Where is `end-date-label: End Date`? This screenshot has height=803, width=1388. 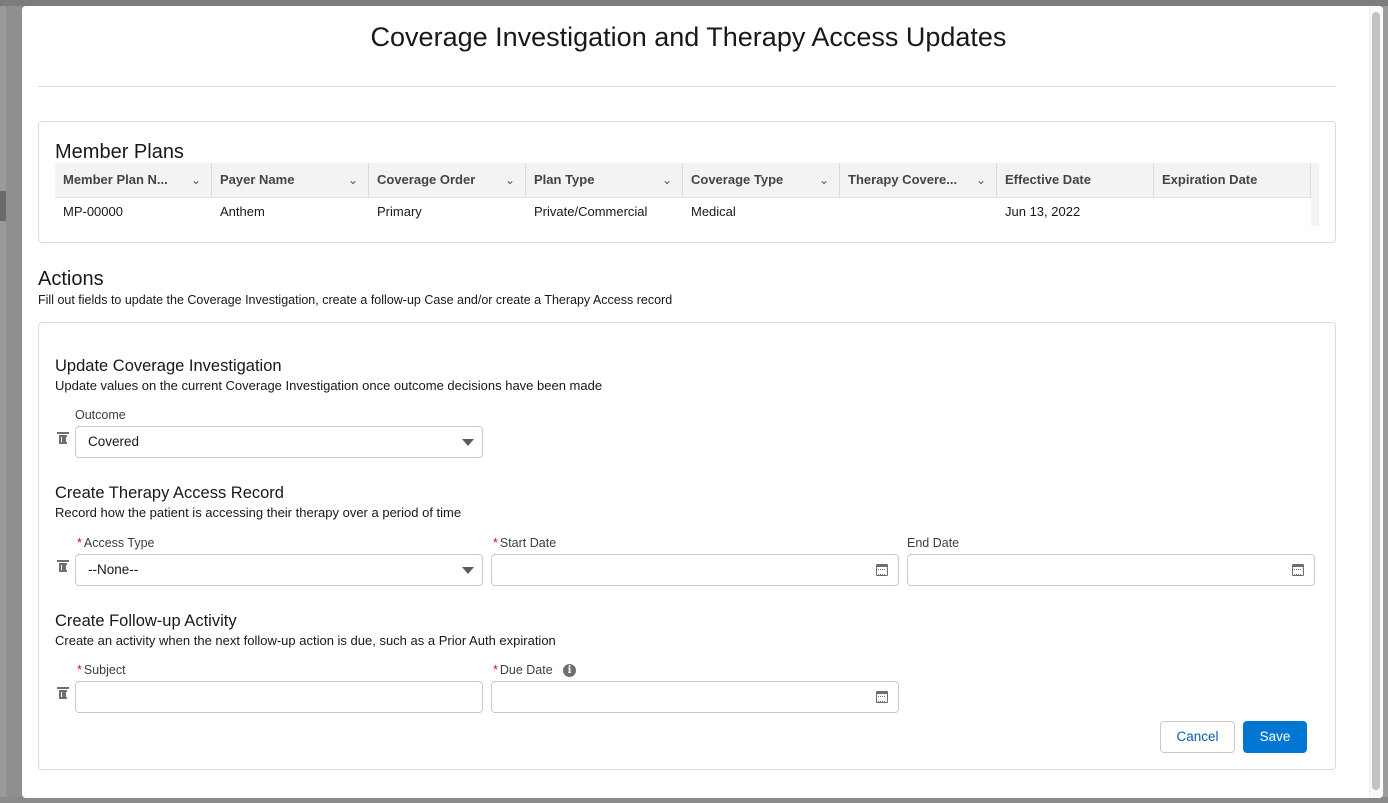
end-date-label: End Date is located at coordinates (933, 543).